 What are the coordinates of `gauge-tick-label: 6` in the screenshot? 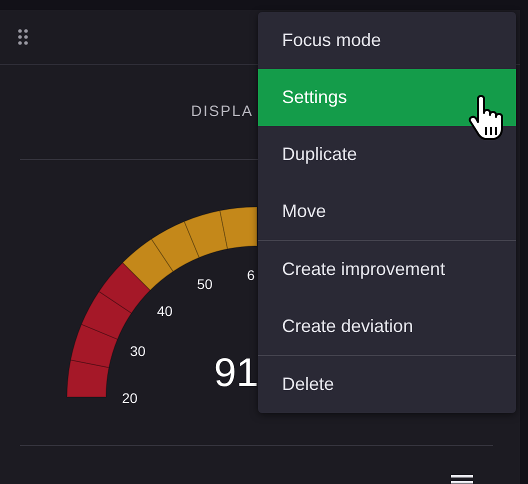 It's located at (251, 275).